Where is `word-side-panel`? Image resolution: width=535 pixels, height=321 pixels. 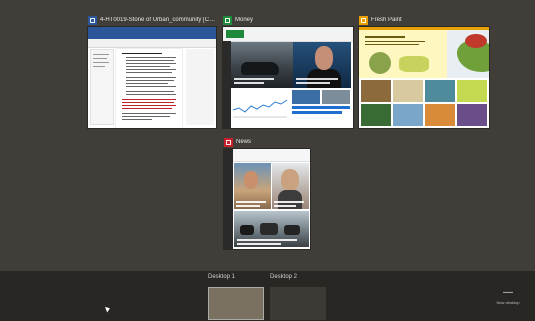
word-side-panel is located at coordinates (200, 87).